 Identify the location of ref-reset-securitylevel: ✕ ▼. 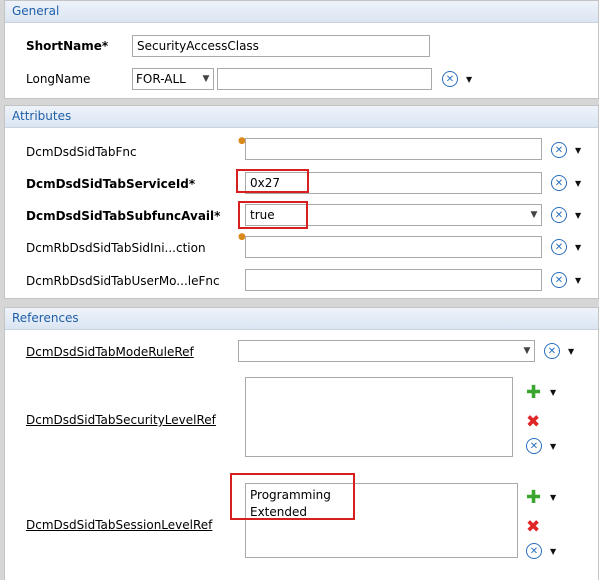
(541, 446).